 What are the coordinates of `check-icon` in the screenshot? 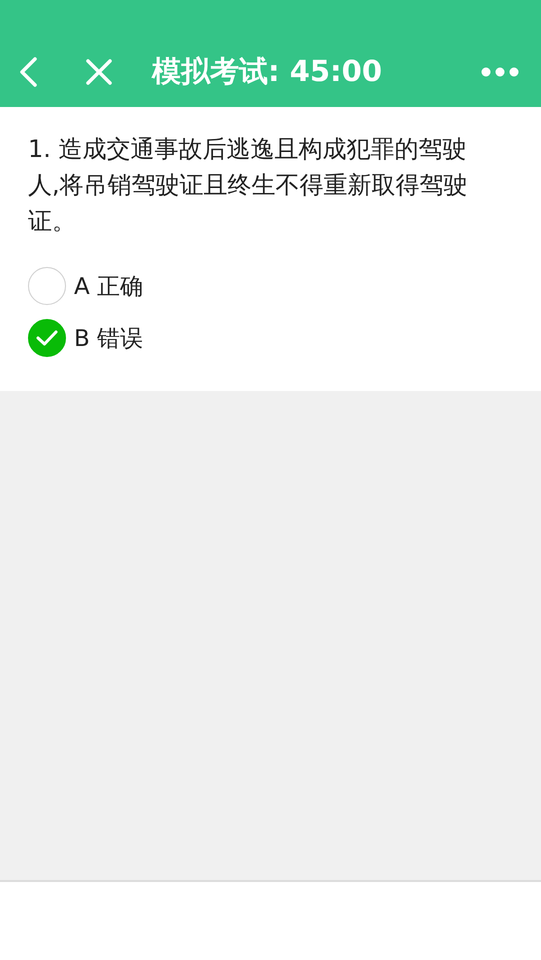 It's located at (47, 338).